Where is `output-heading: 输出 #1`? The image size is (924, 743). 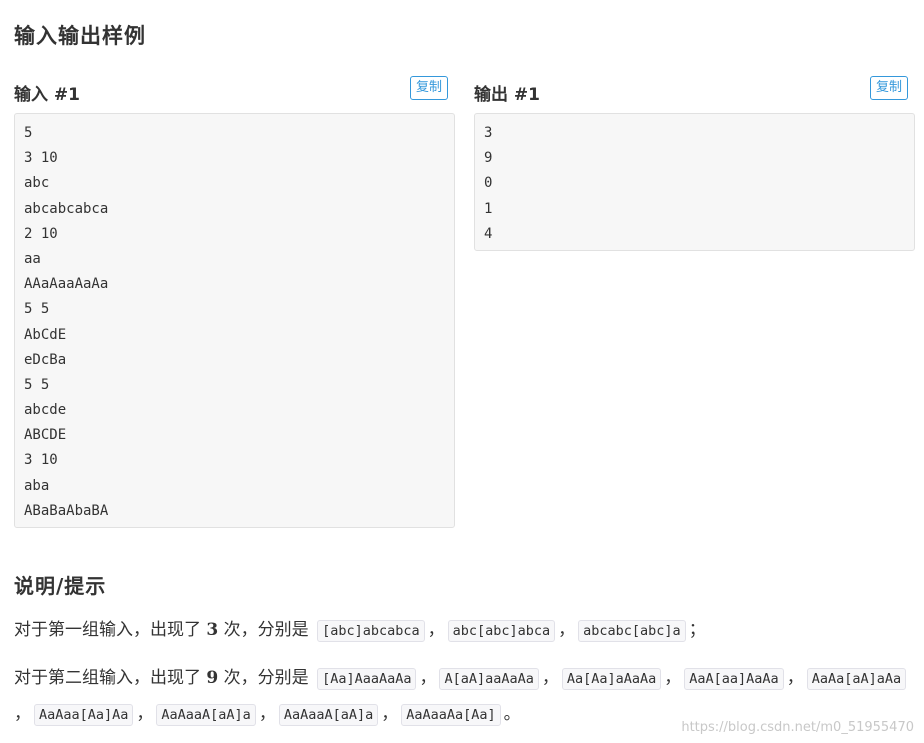
output-heading: 输出 #1 is located at coordinates (507, 95).